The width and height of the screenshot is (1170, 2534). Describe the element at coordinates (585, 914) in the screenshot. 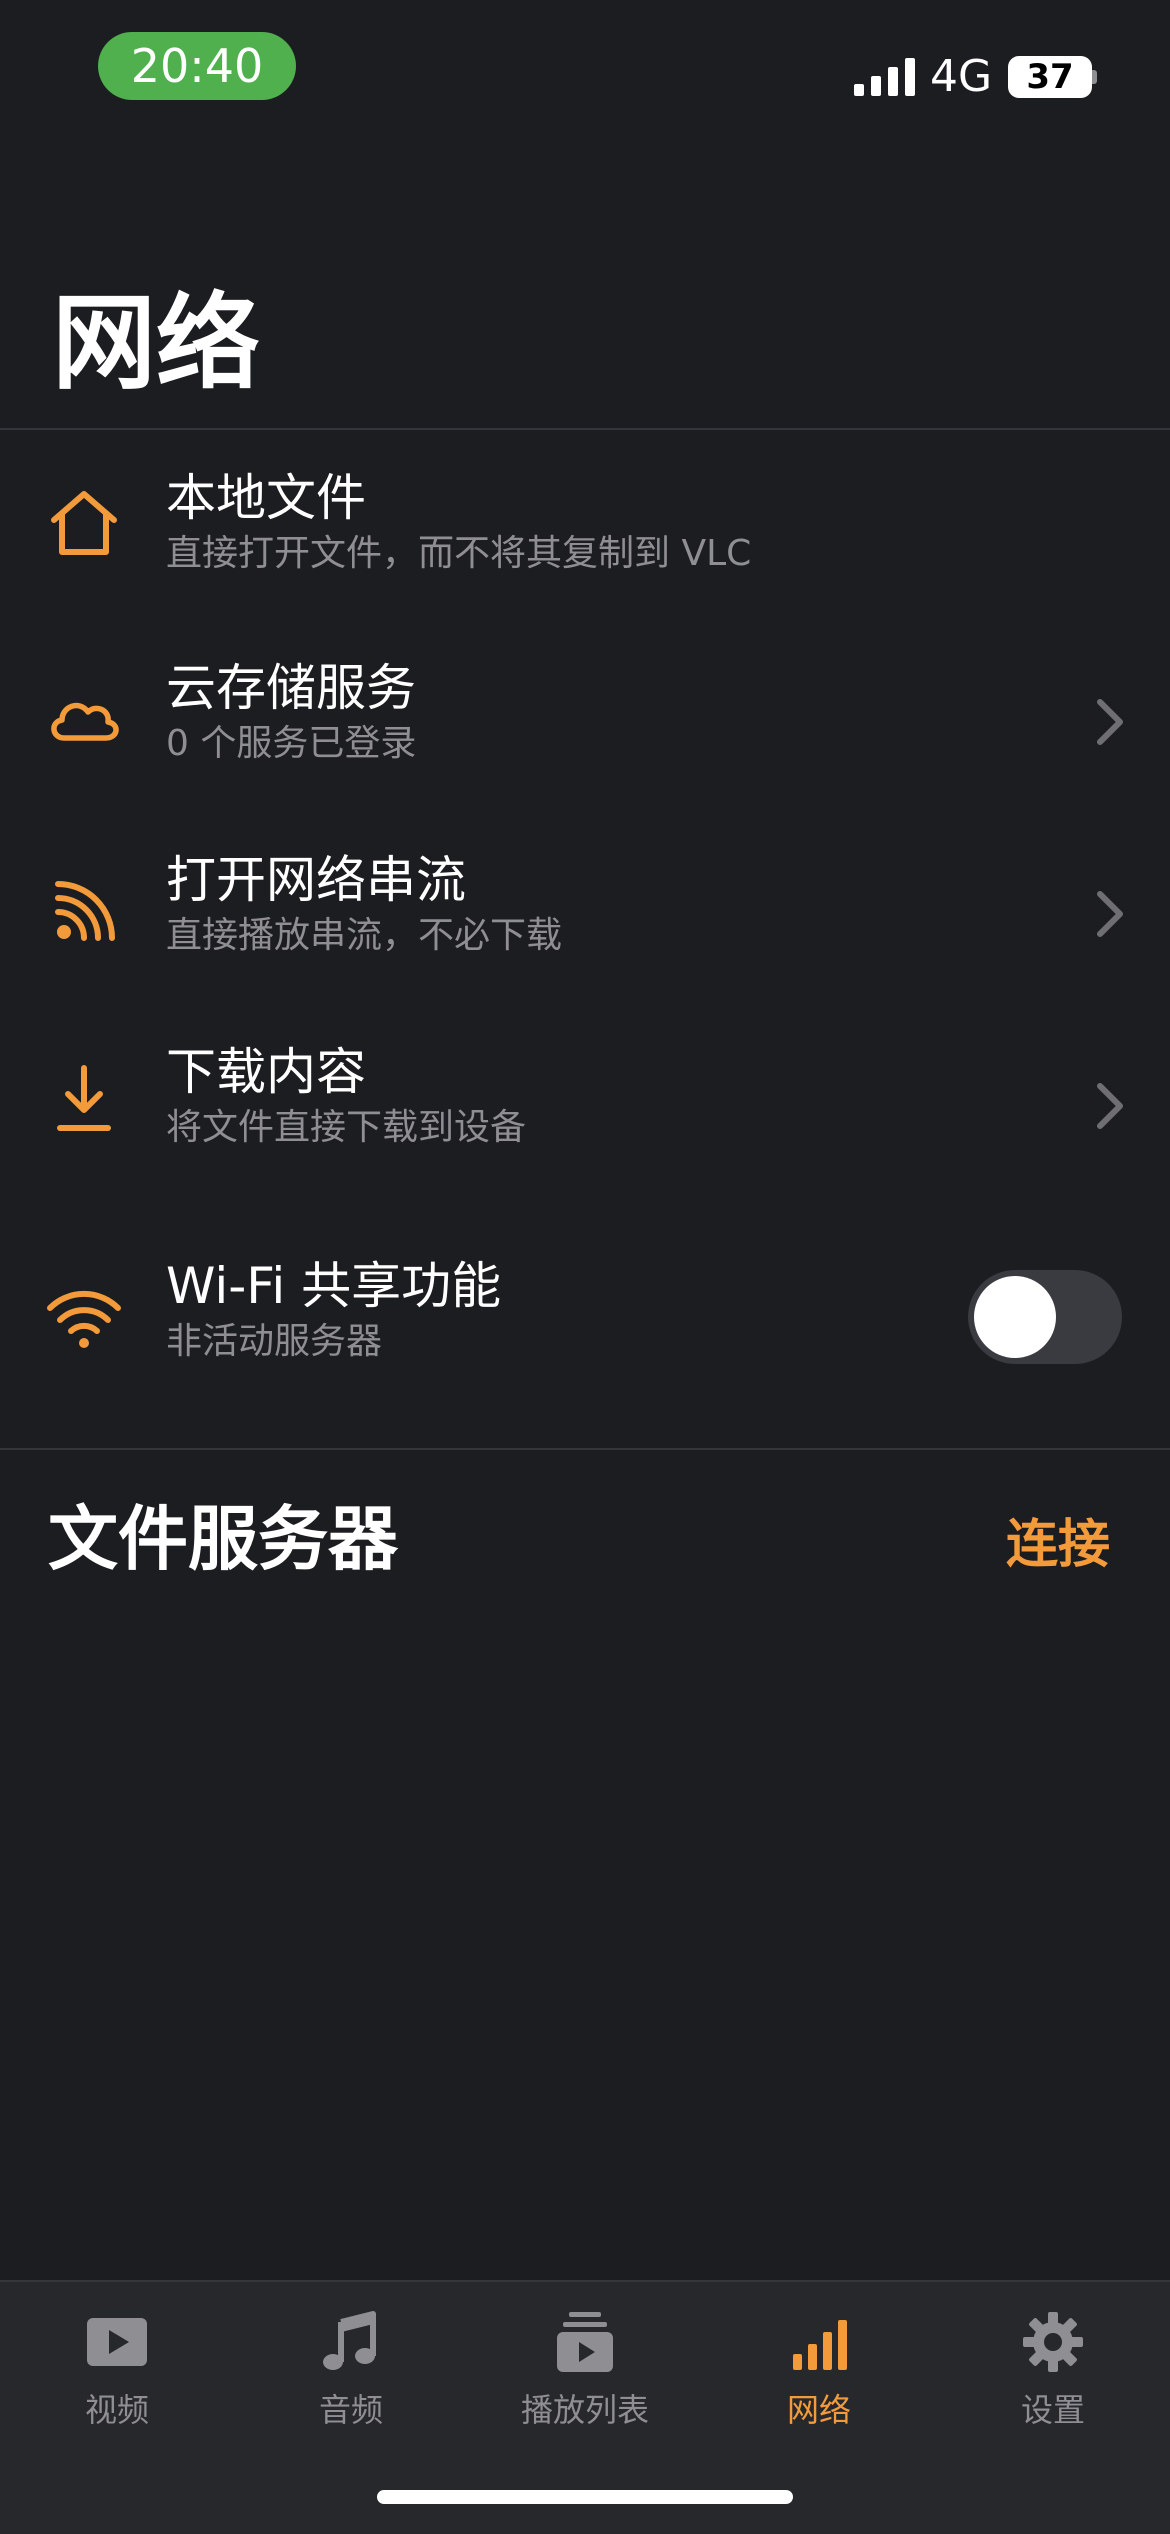

I see `list-item-network-stream: 打开网络串流 直接播放串流，不必下载` at that location.